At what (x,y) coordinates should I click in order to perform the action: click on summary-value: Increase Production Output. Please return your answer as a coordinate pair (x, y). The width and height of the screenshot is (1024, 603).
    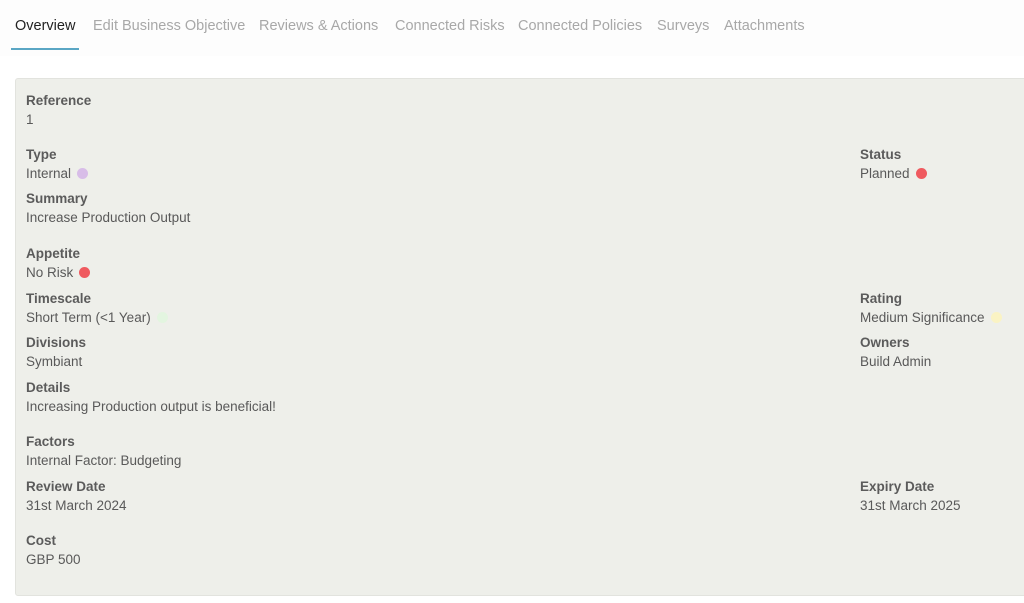
    Looking at the image, I should click on (108, 217).